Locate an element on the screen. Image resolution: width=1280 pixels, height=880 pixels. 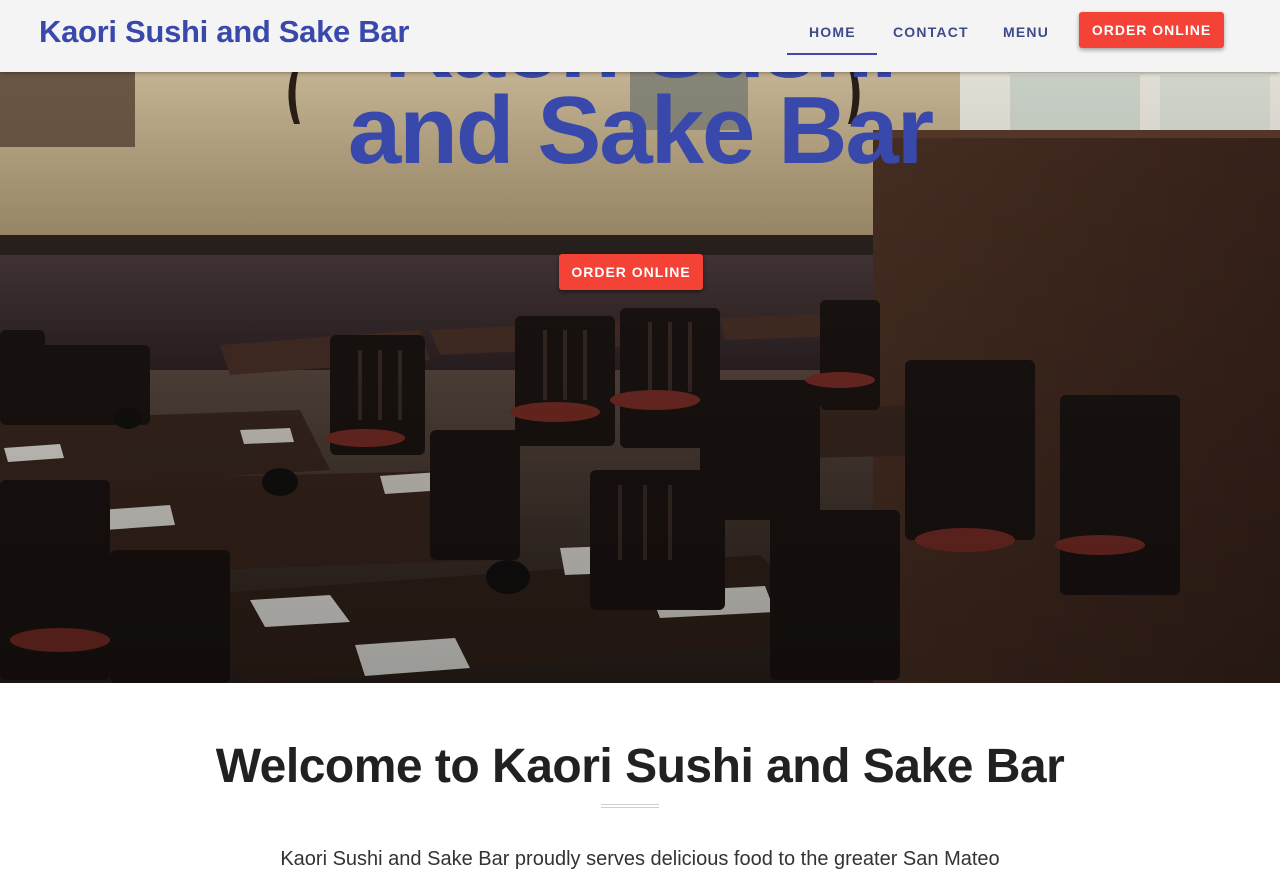
nav-contact-link: CONTACT is located at coordinates (931, 40).